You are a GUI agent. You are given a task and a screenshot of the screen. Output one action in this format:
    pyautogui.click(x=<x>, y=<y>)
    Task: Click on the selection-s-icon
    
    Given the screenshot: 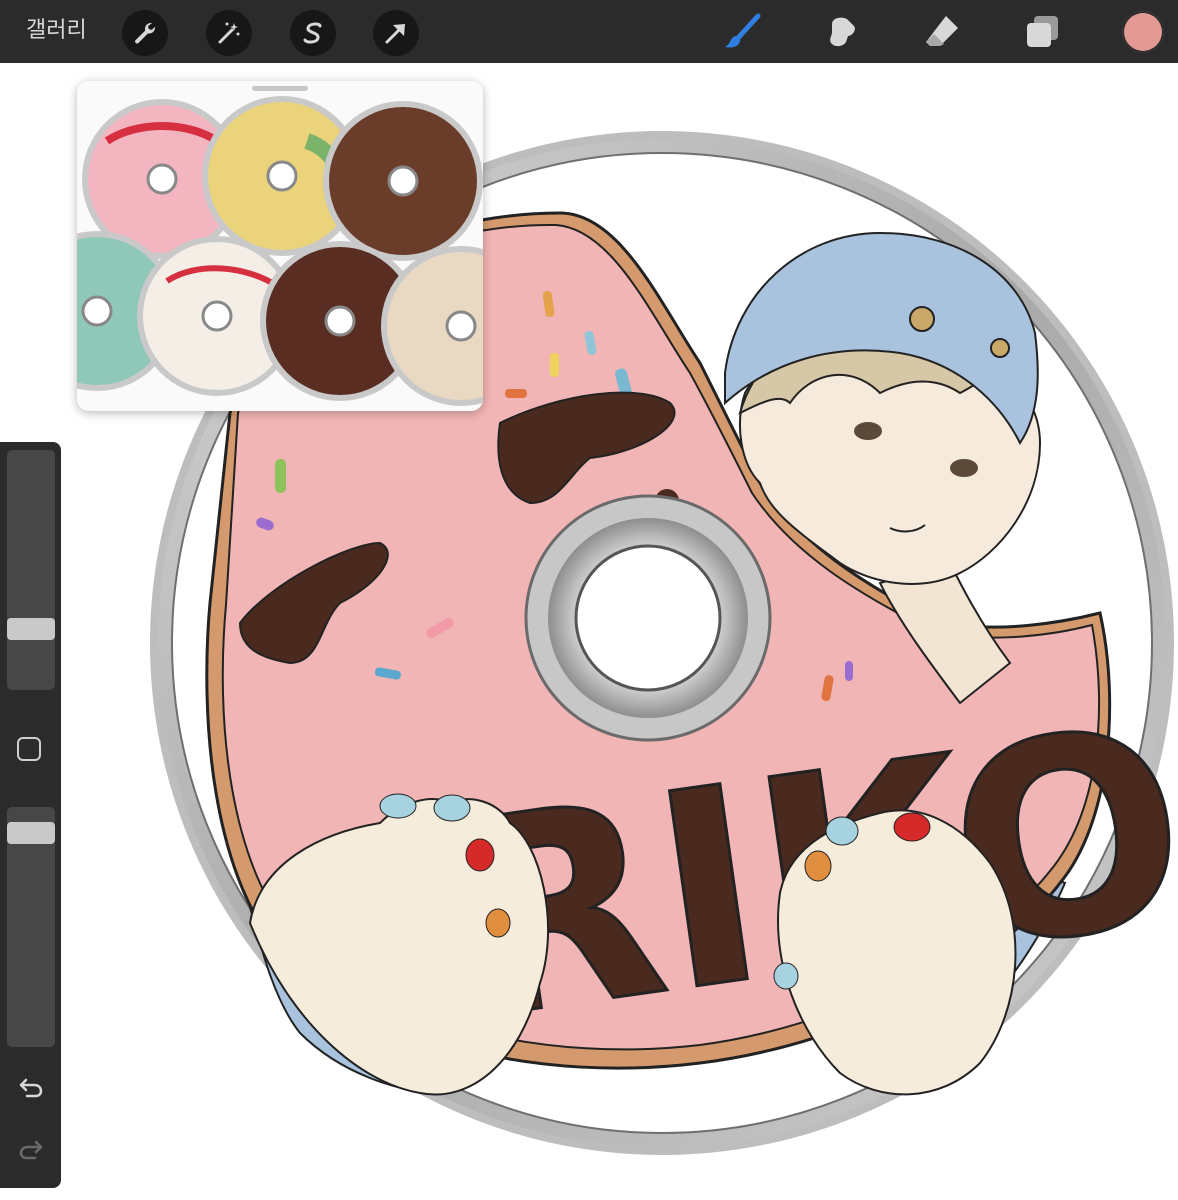 What is the action you would take?
    pyautogui.click(x=312, y=33)
    